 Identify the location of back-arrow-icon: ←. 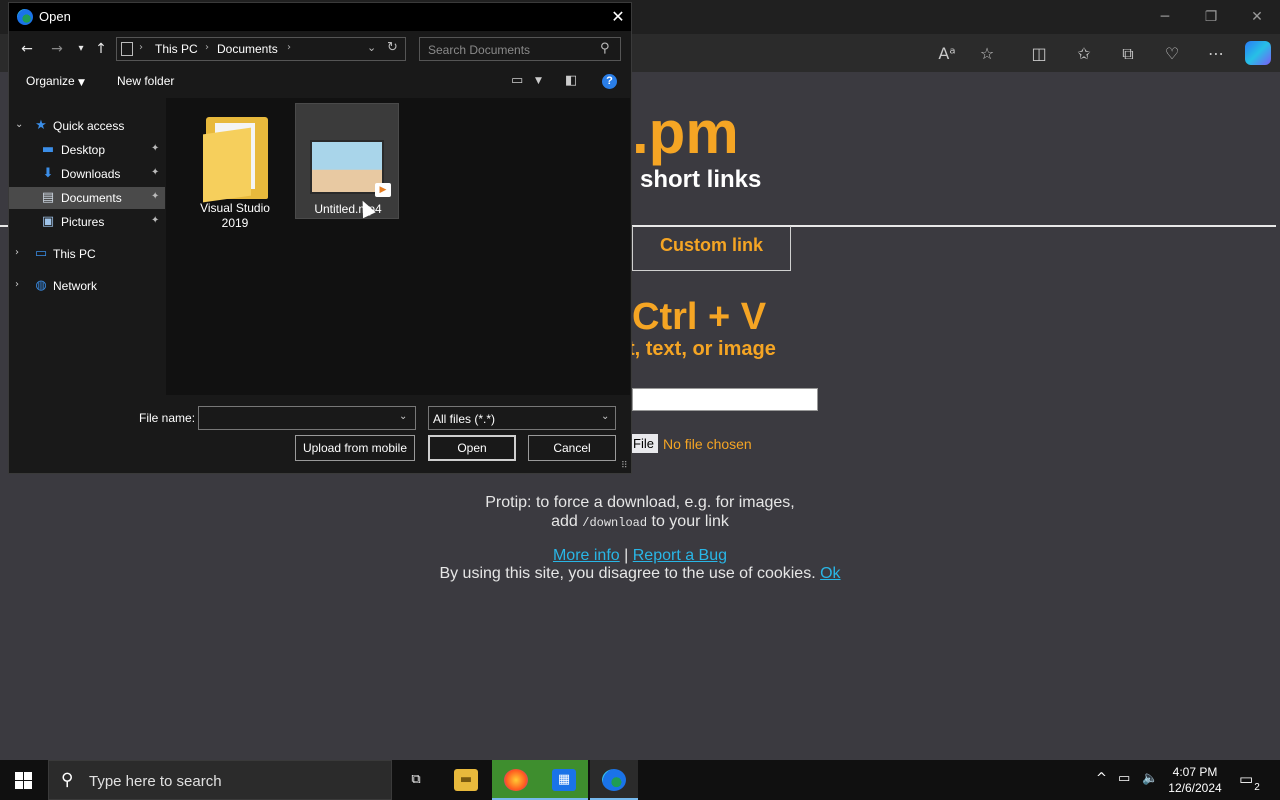
(27, 49).